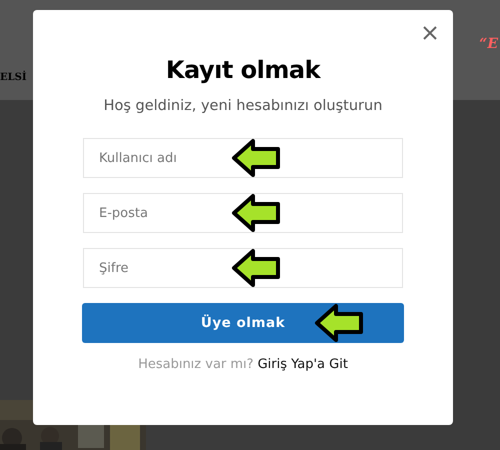 The width and height of the screenshot is (500, 450). Describe the element at coordinates (303, 364) in the screenshot. I see `login-link: Giriş Yap'a Git` at that location.